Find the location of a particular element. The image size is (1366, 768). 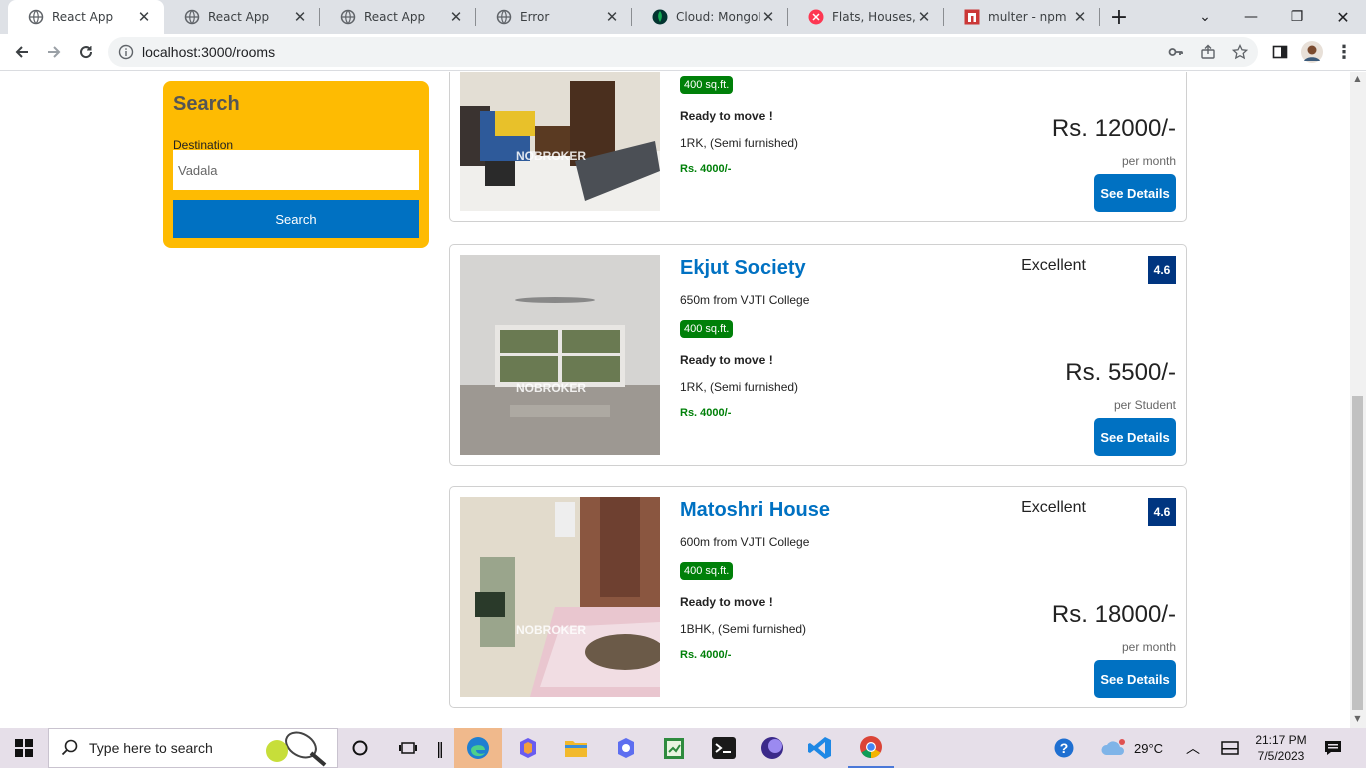

restore-button: ❐ is located at coordinates (1297, 17).